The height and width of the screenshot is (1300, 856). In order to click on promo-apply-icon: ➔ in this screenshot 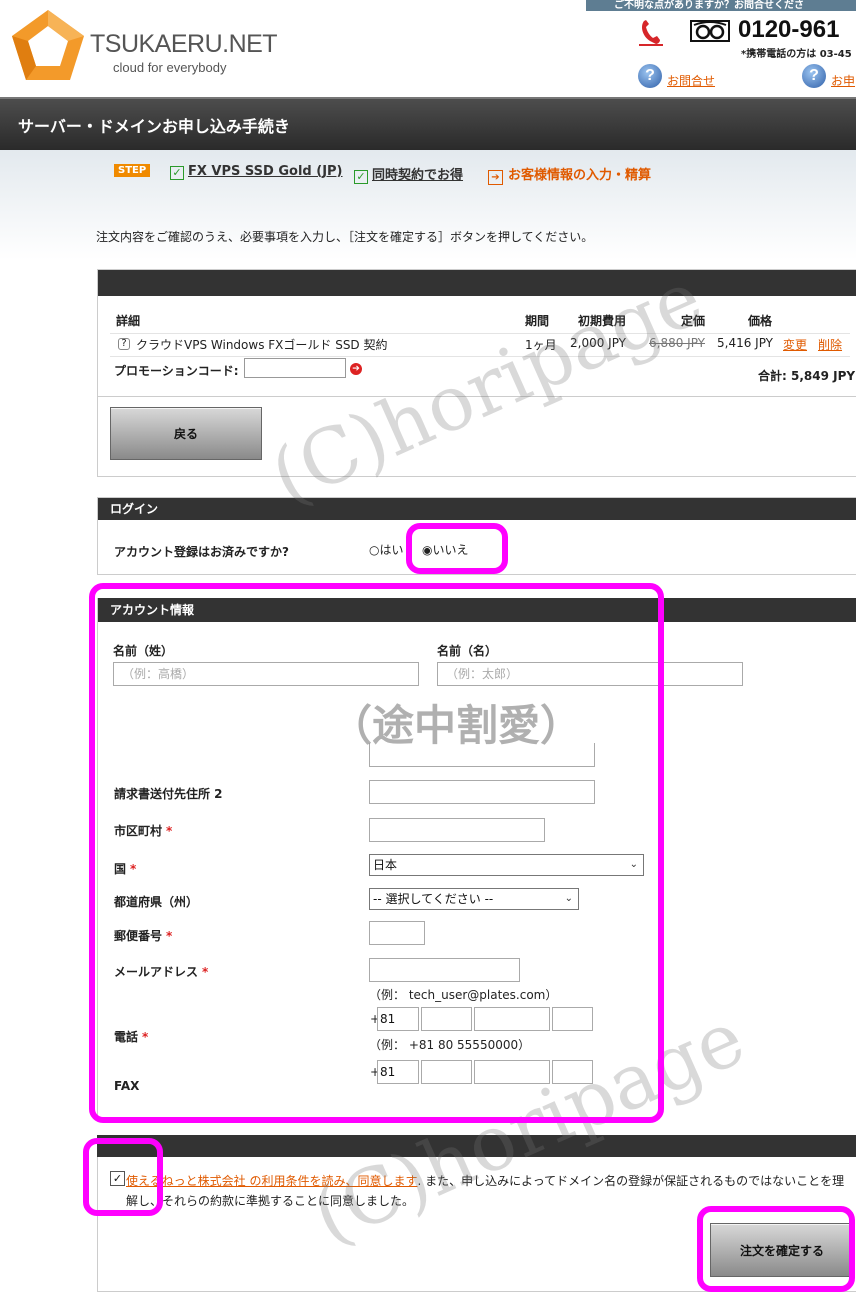, I will do `click(356, 369)`.